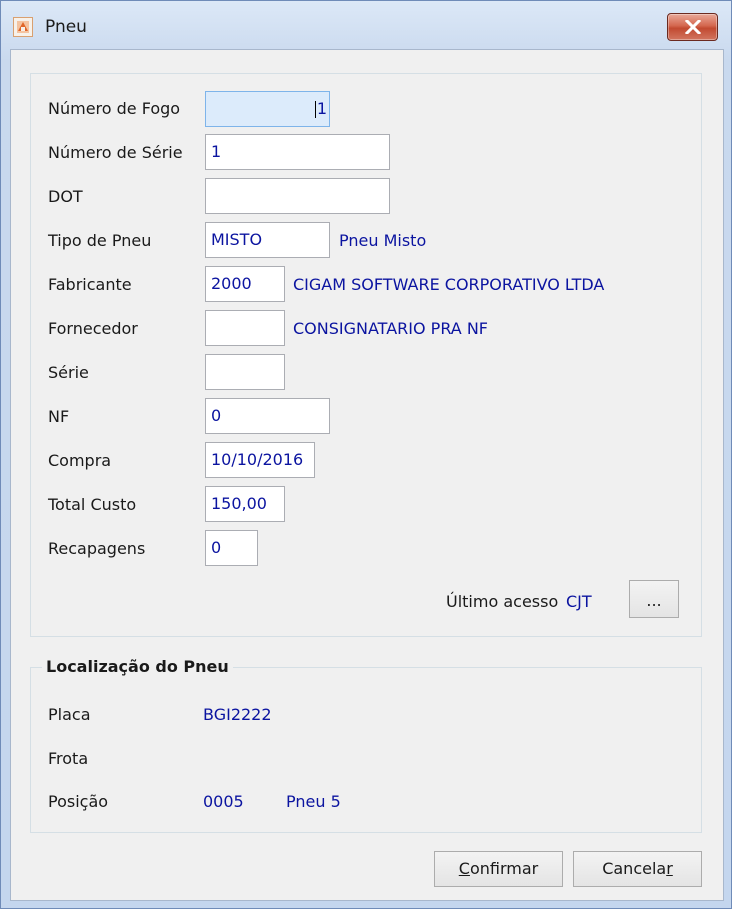  Describe the element at coordinates (267, 109) in the screenshot. I see `numero-fogo-input: 1` at that location.